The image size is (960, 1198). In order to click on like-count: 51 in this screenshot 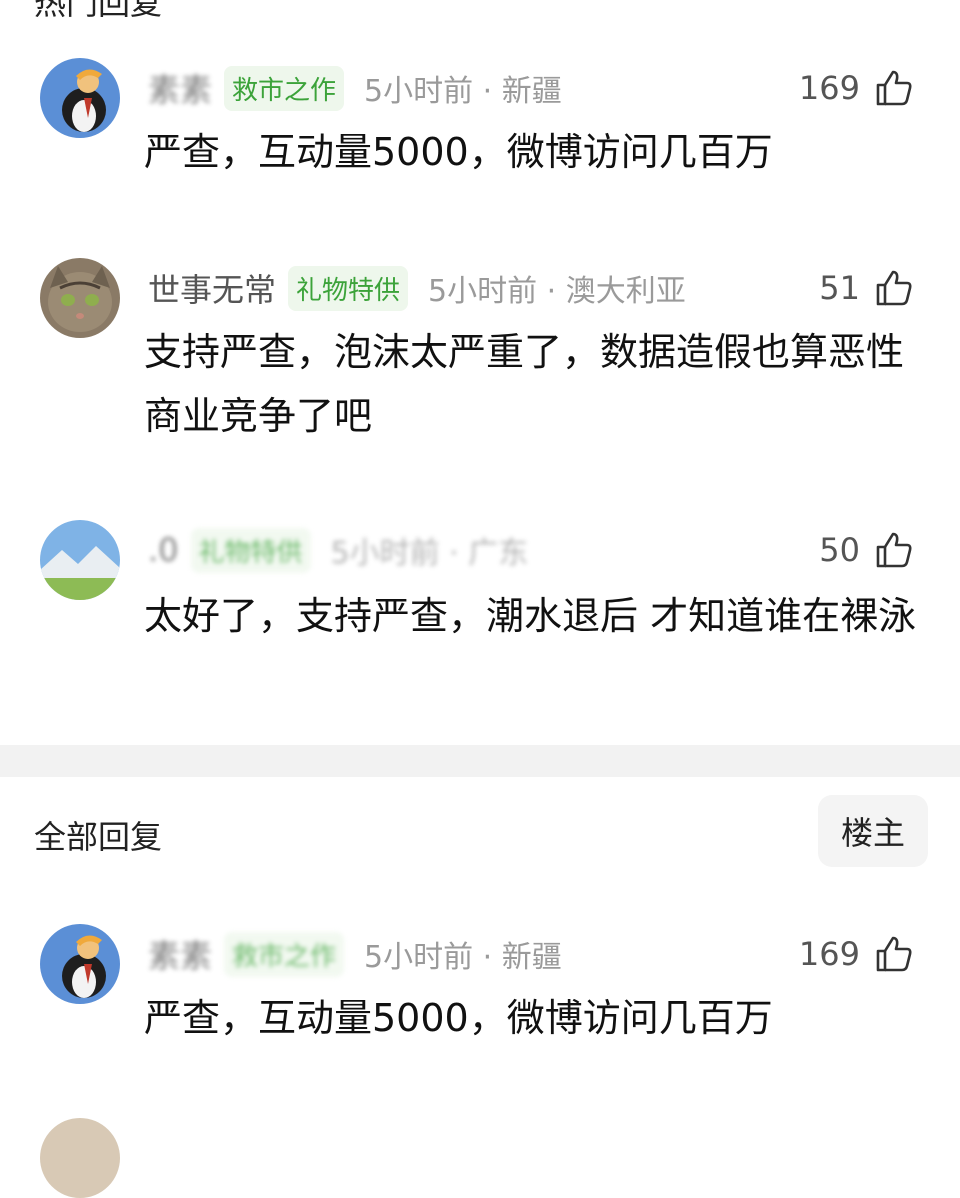, I will do `click(839, 288)`.